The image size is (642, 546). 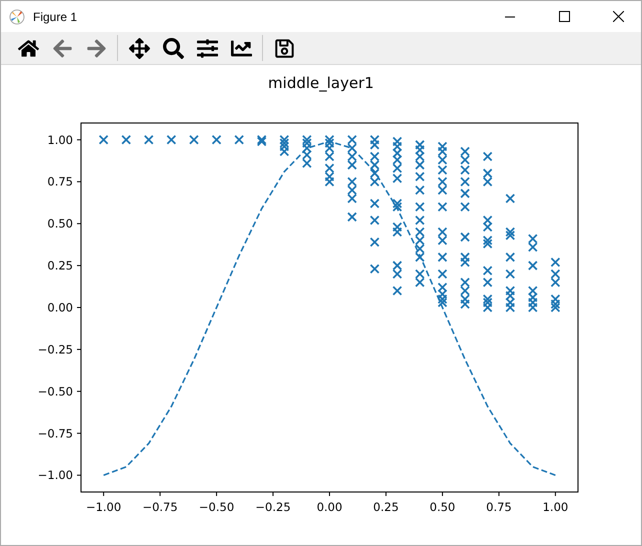 I want to click on plot-title: middle_layer1, so click(x=321, y=83).